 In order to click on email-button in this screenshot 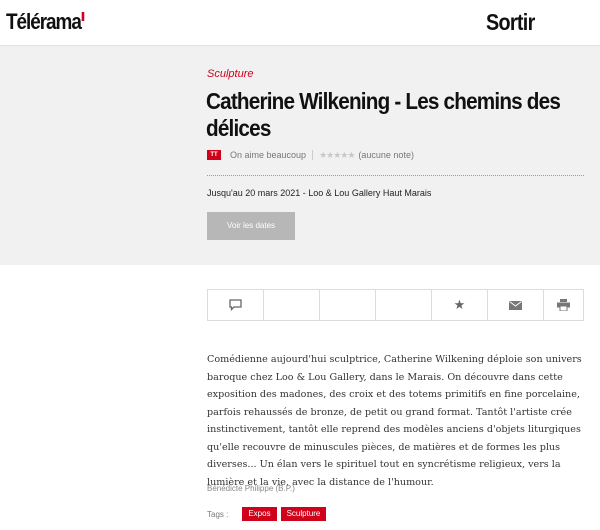, I will do `click(516, 305)`.